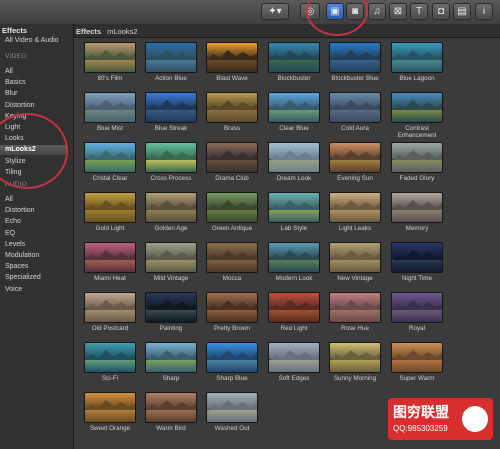  I want to click on effect-tile: Memory, so click(417, 214).